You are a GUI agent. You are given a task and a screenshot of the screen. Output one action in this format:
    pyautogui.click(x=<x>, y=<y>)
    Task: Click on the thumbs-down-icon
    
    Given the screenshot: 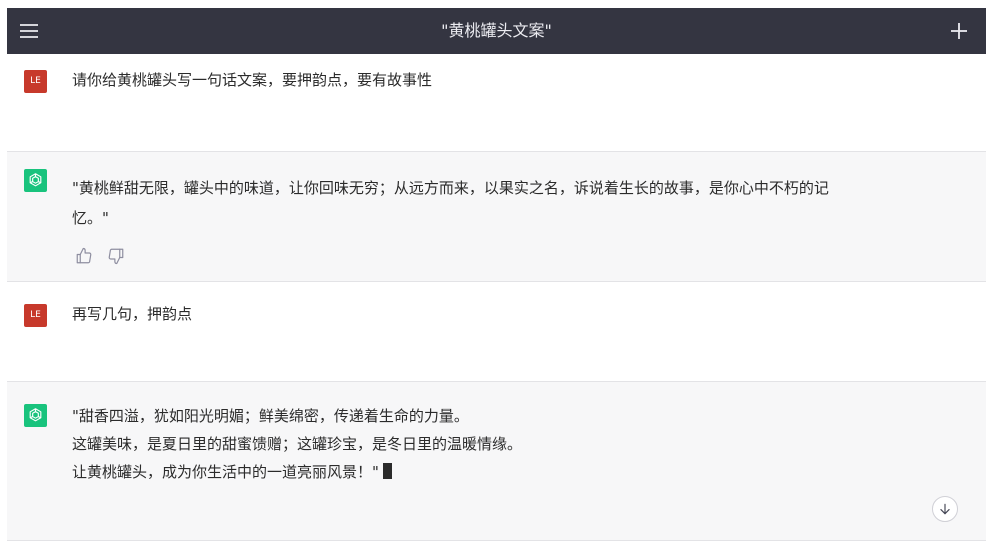 What is the action you would take?
    pyautogui.click(x=116, y=256)
    